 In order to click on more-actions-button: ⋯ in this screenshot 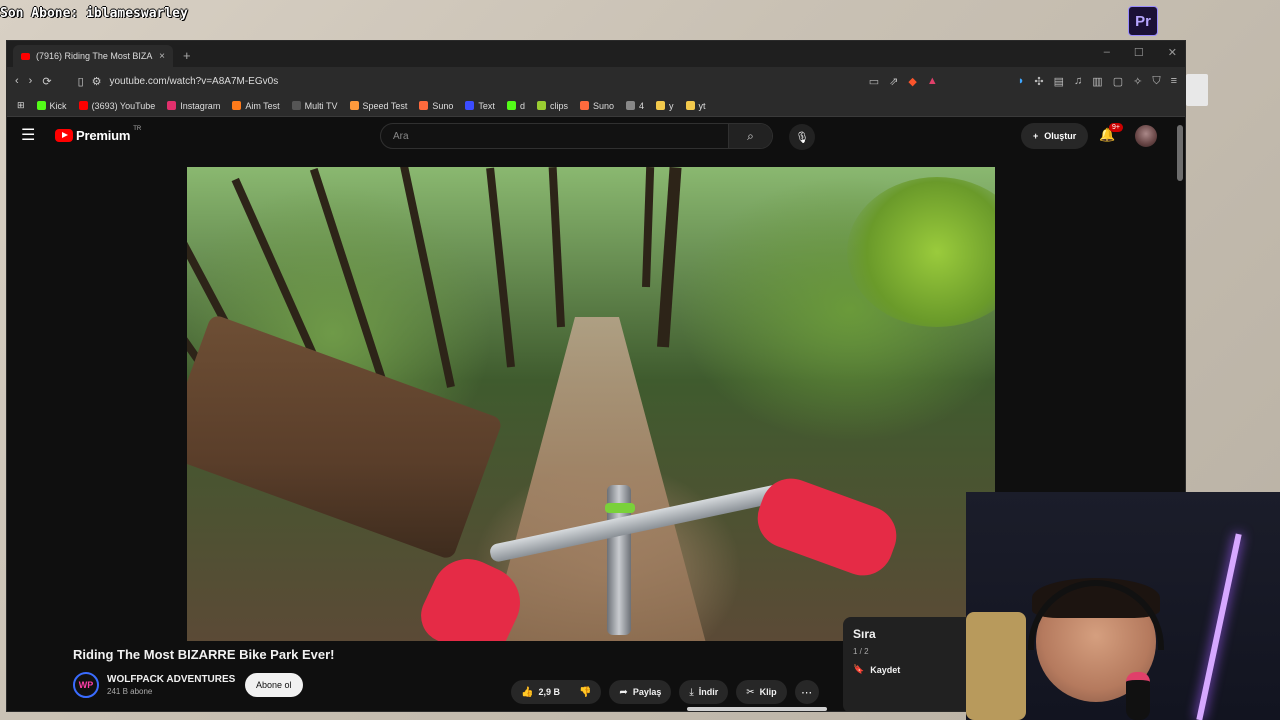, I will do `click(806, 692)`.